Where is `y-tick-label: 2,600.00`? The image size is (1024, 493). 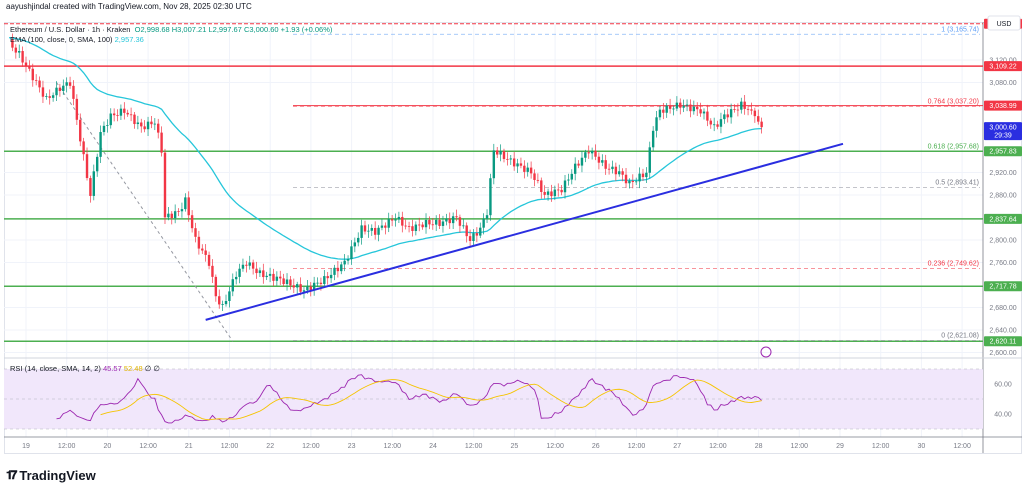
y-tick-label: 2,600.00 is located at coordinates (1002, 353).